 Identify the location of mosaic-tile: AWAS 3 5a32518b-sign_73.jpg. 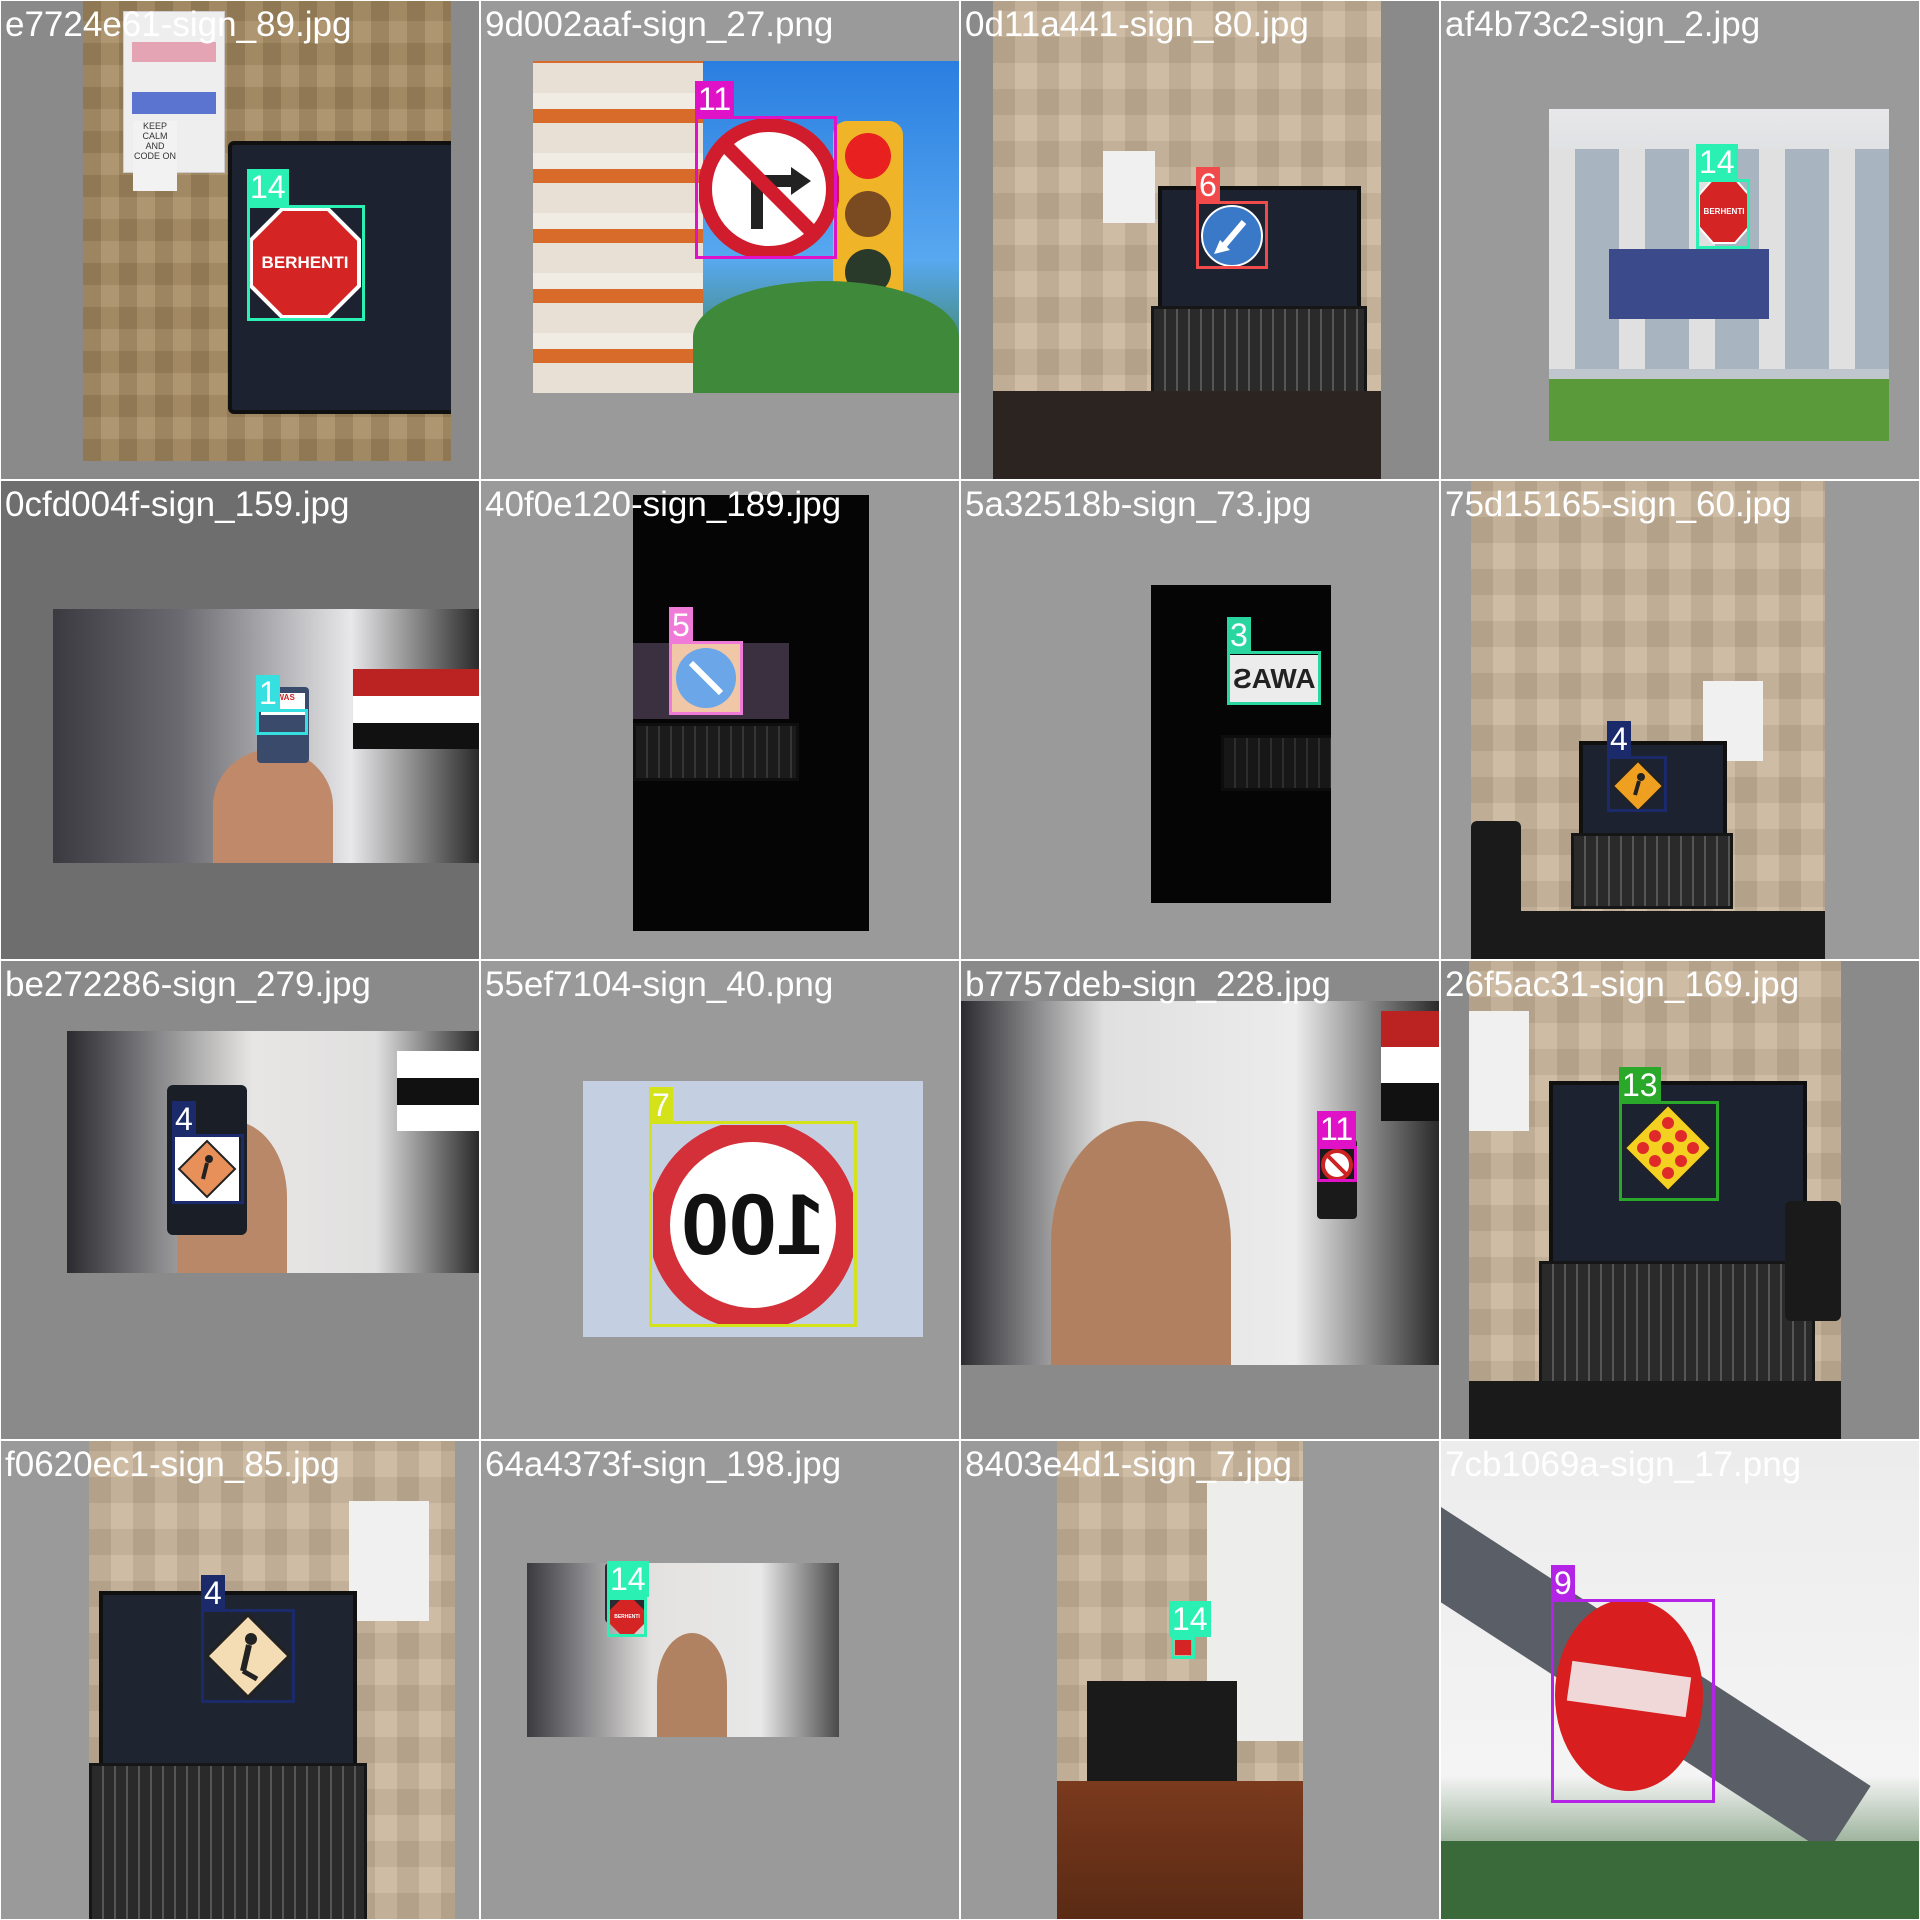
(1200, 720).